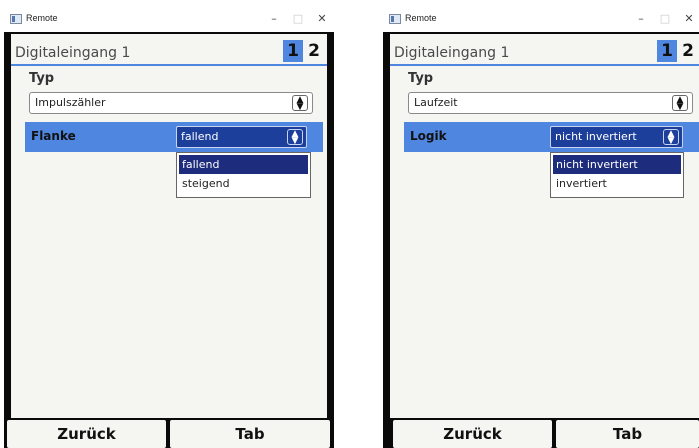  Describe the element at coordinates (617, 183) in the screenshot. I see `dropdown-option-invertiert: invertiert` at that location.